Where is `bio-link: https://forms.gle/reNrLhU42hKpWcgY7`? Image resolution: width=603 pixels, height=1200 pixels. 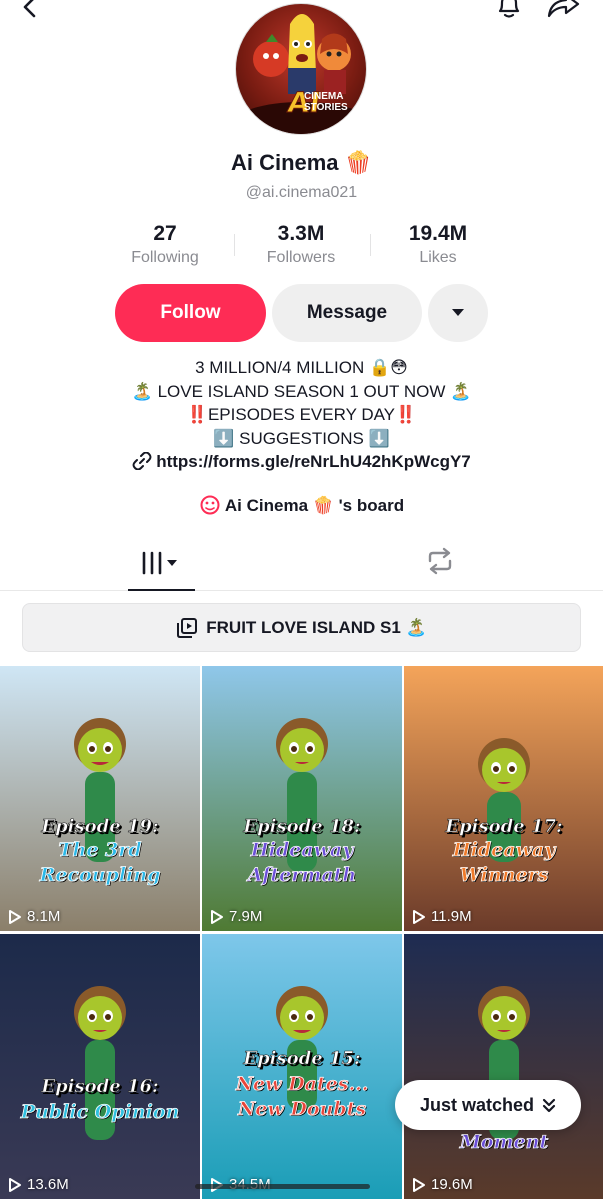 bio-link: https://forms.gle/reNrLhU42hKpWcgY7 is located at coordinates (301, 461).